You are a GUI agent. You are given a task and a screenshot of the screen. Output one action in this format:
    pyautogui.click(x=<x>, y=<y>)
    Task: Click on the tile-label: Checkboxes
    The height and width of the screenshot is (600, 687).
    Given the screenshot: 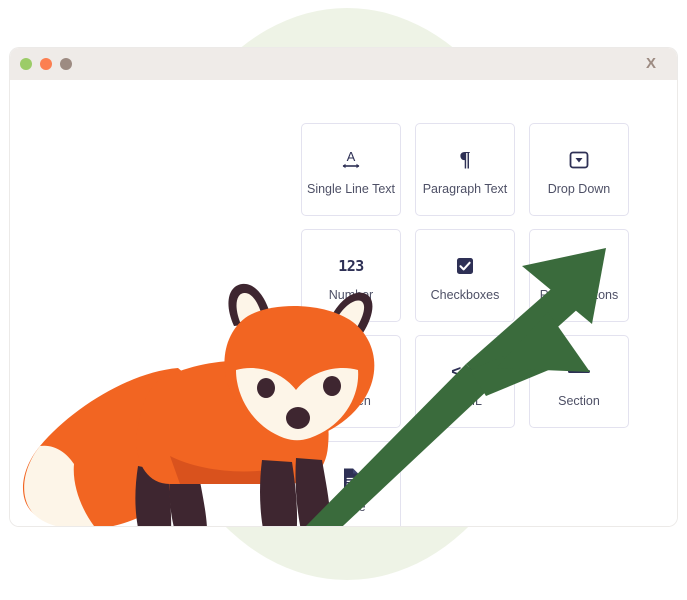 What is the action you would take?
    pyautogui.click(x=465, y=294)
    